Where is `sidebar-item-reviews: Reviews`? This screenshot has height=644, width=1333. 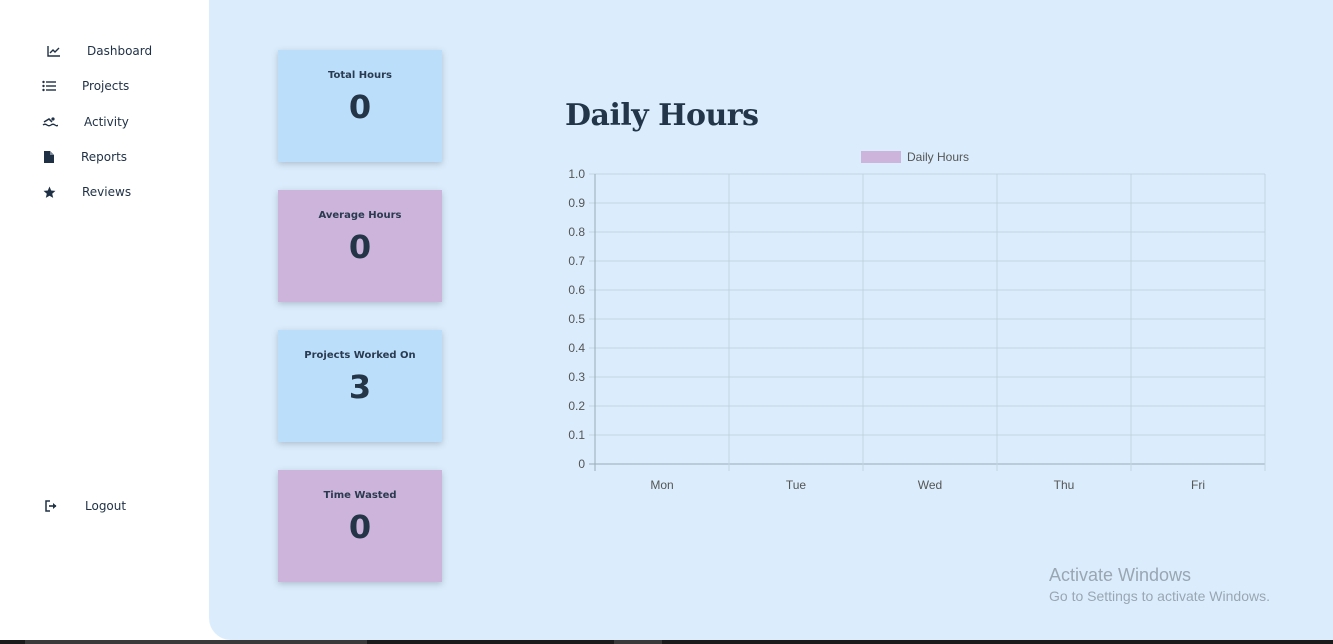
sidebar-item-reviews: Reviews is located at coordinates (100, 192).